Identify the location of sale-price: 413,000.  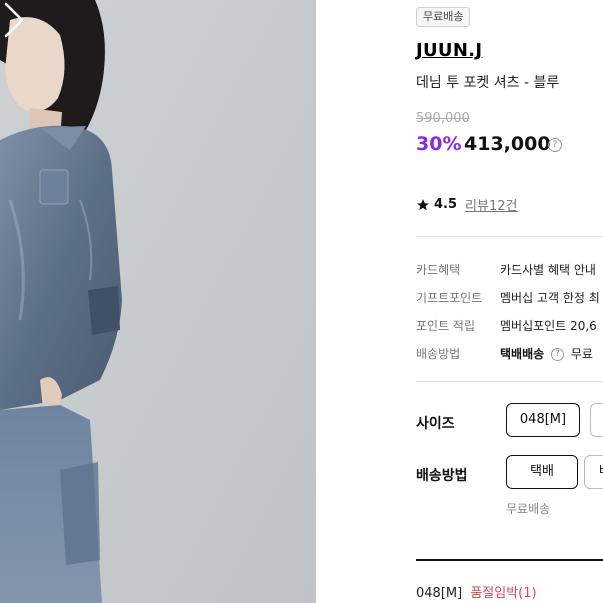
(507, 144).